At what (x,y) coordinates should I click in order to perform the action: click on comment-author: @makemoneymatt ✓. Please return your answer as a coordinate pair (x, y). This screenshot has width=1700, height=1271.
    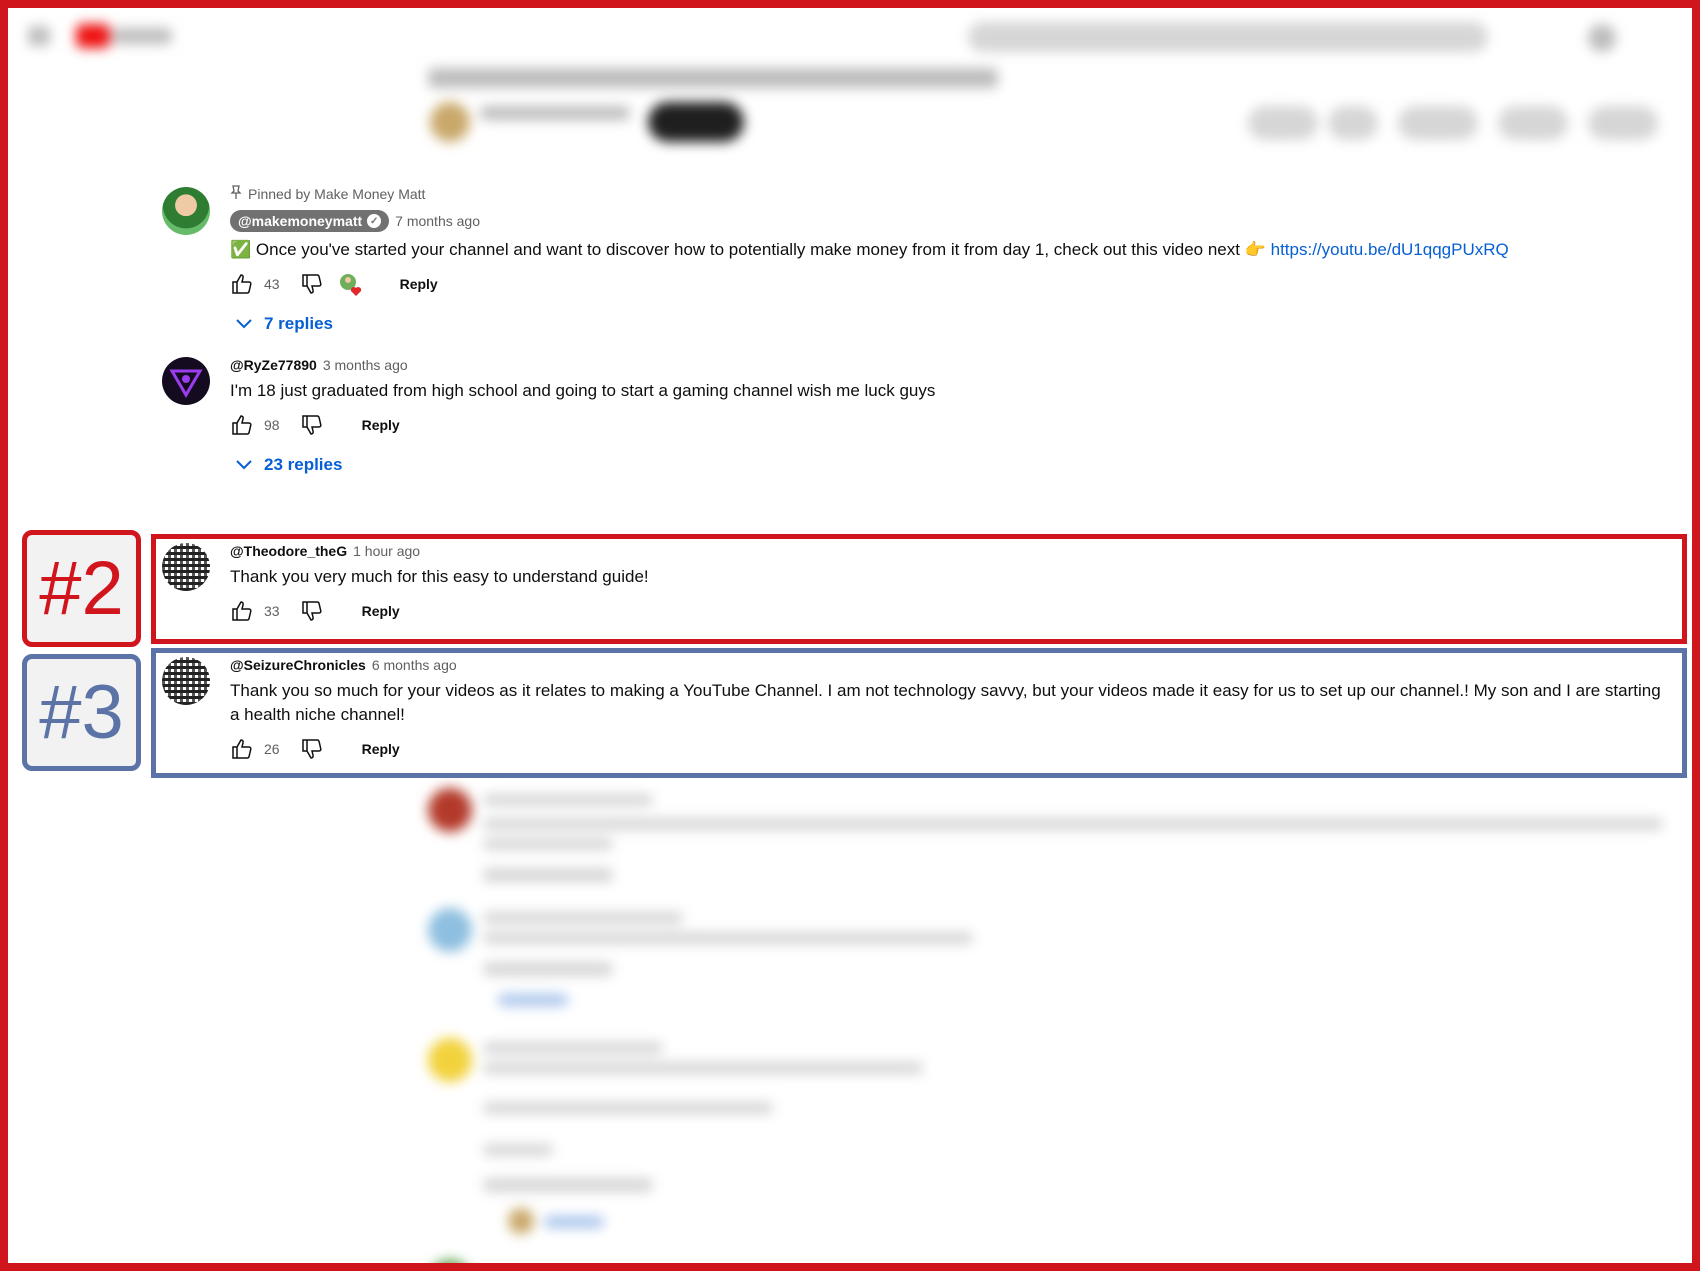
    Looking at the image, I should click on (310, 221).